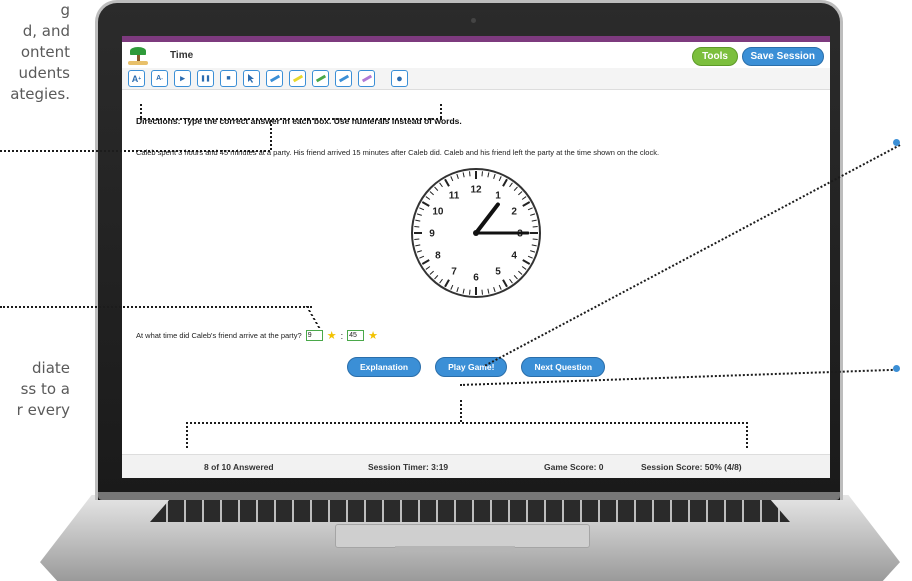 The width and height of the screenshot is (912, 581). What do you see at coordinates (384, 367) in the screenshot?
I see `explanation-button: Explanation` at bounding box center [384, 367].